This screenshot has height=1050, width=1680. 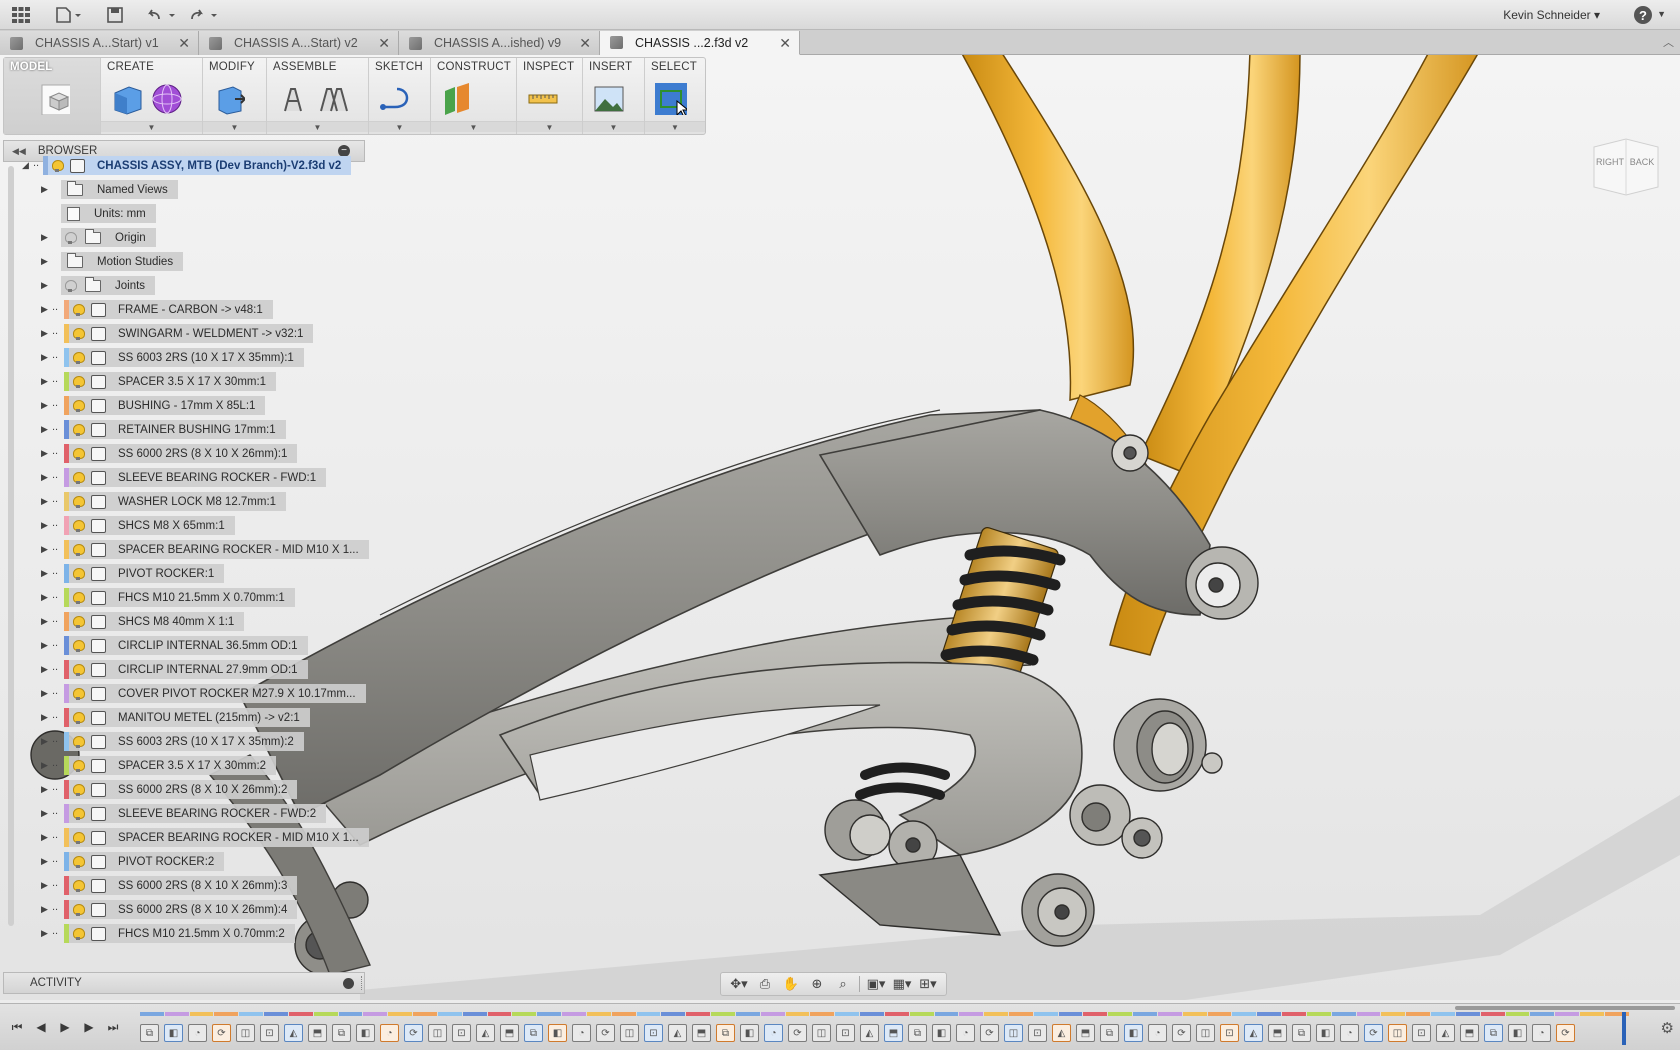 I want to click on folder-node: Units: mm, so click(x=108, y=213).